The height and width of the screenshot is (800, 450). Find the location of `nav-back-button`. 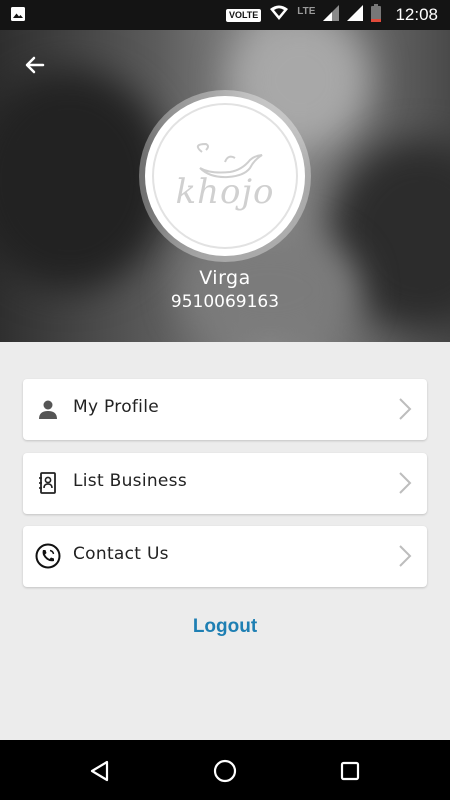

nav-back-button is located at coordinates (100, 771).